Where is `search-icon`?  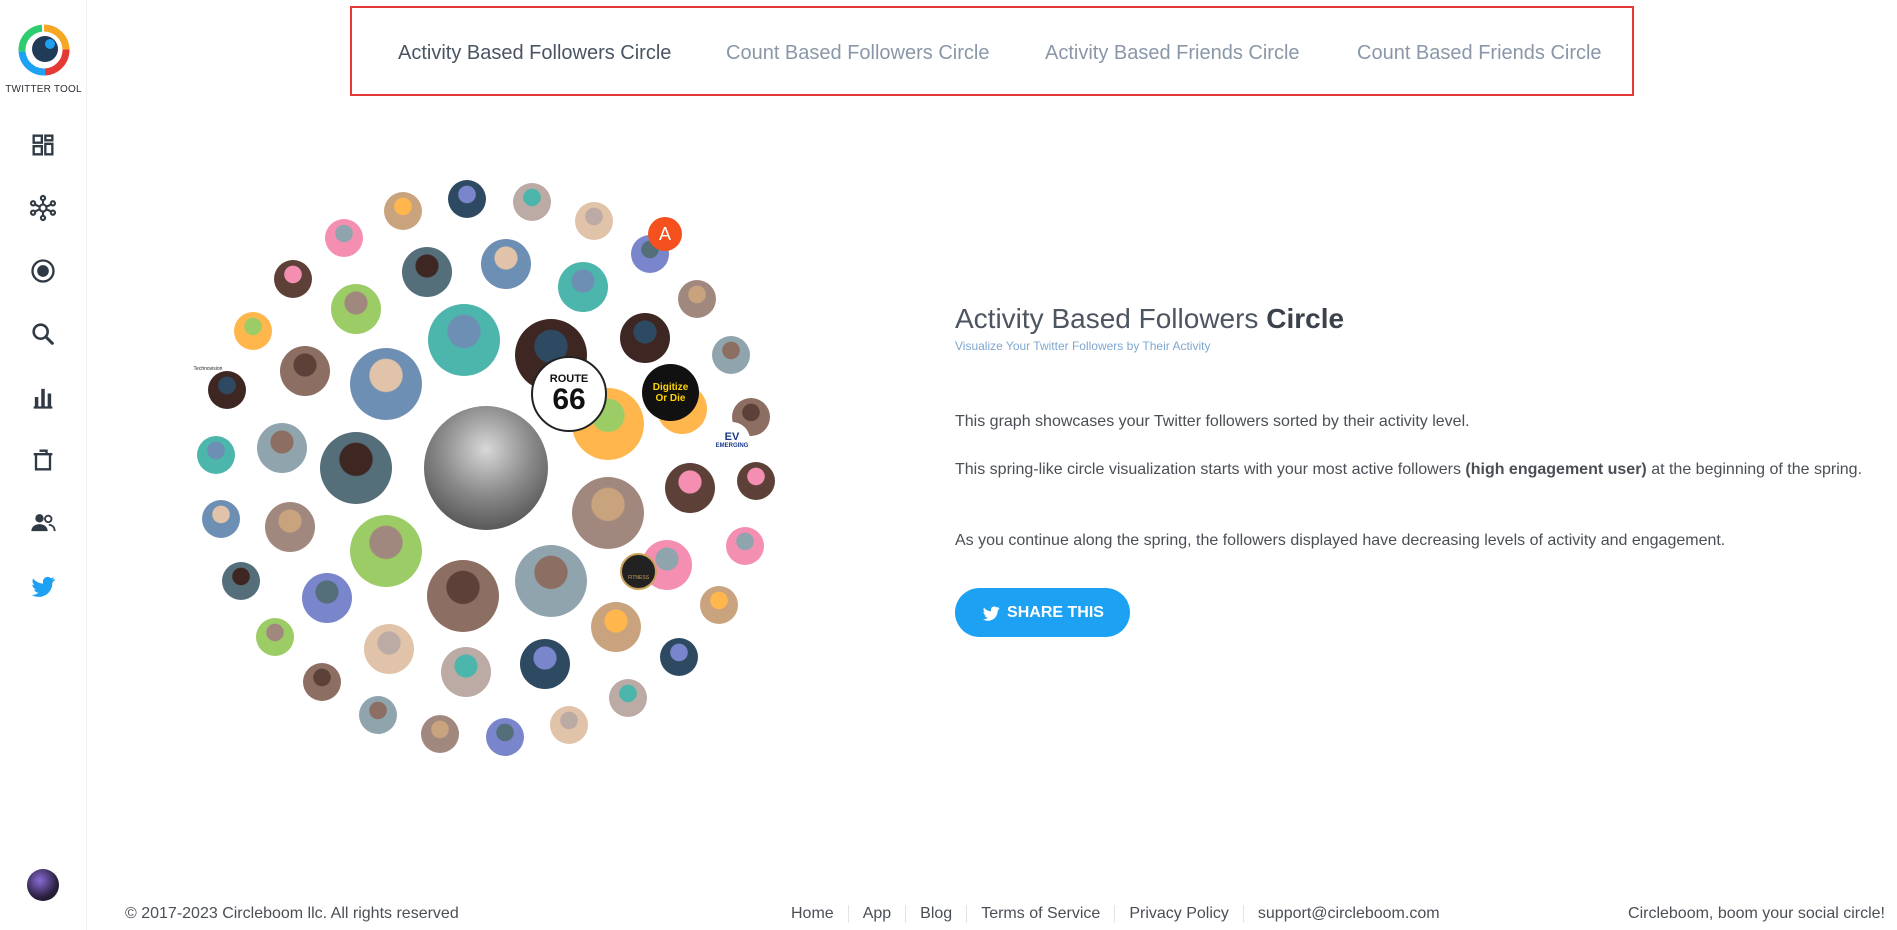 search-icon is located at coordinates (43, 334).